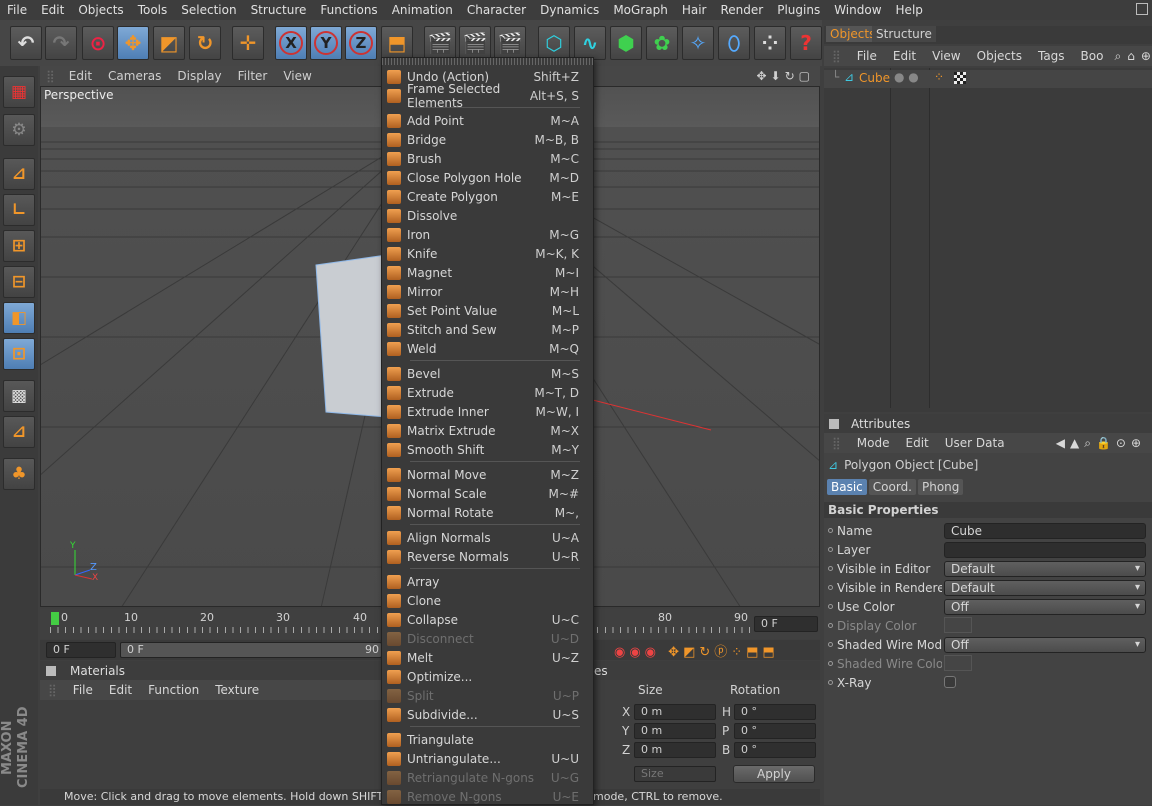  What do you see at coordinates (1045, 530) in the screenshot?
I see `name-field: Cube` at bounding box center [1045, 530].